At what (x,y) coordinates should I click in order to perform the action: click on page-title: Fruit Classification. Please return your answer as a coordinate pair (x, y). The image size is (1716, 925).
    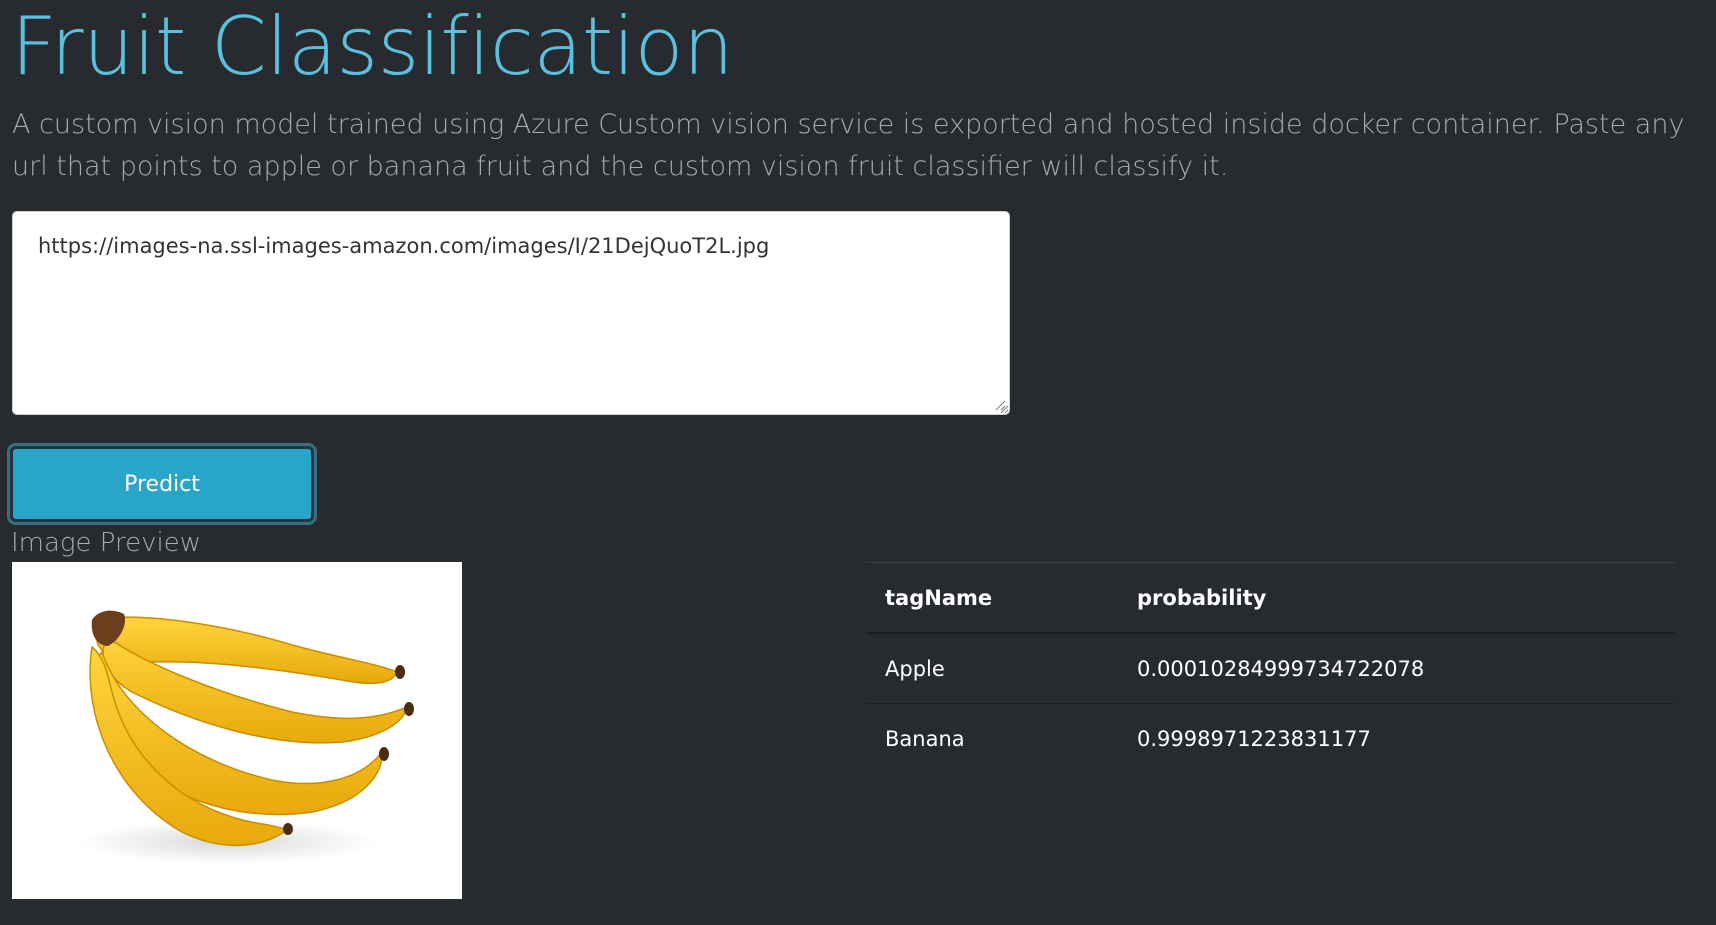
    Looking at the image, I should click on (372, 46).